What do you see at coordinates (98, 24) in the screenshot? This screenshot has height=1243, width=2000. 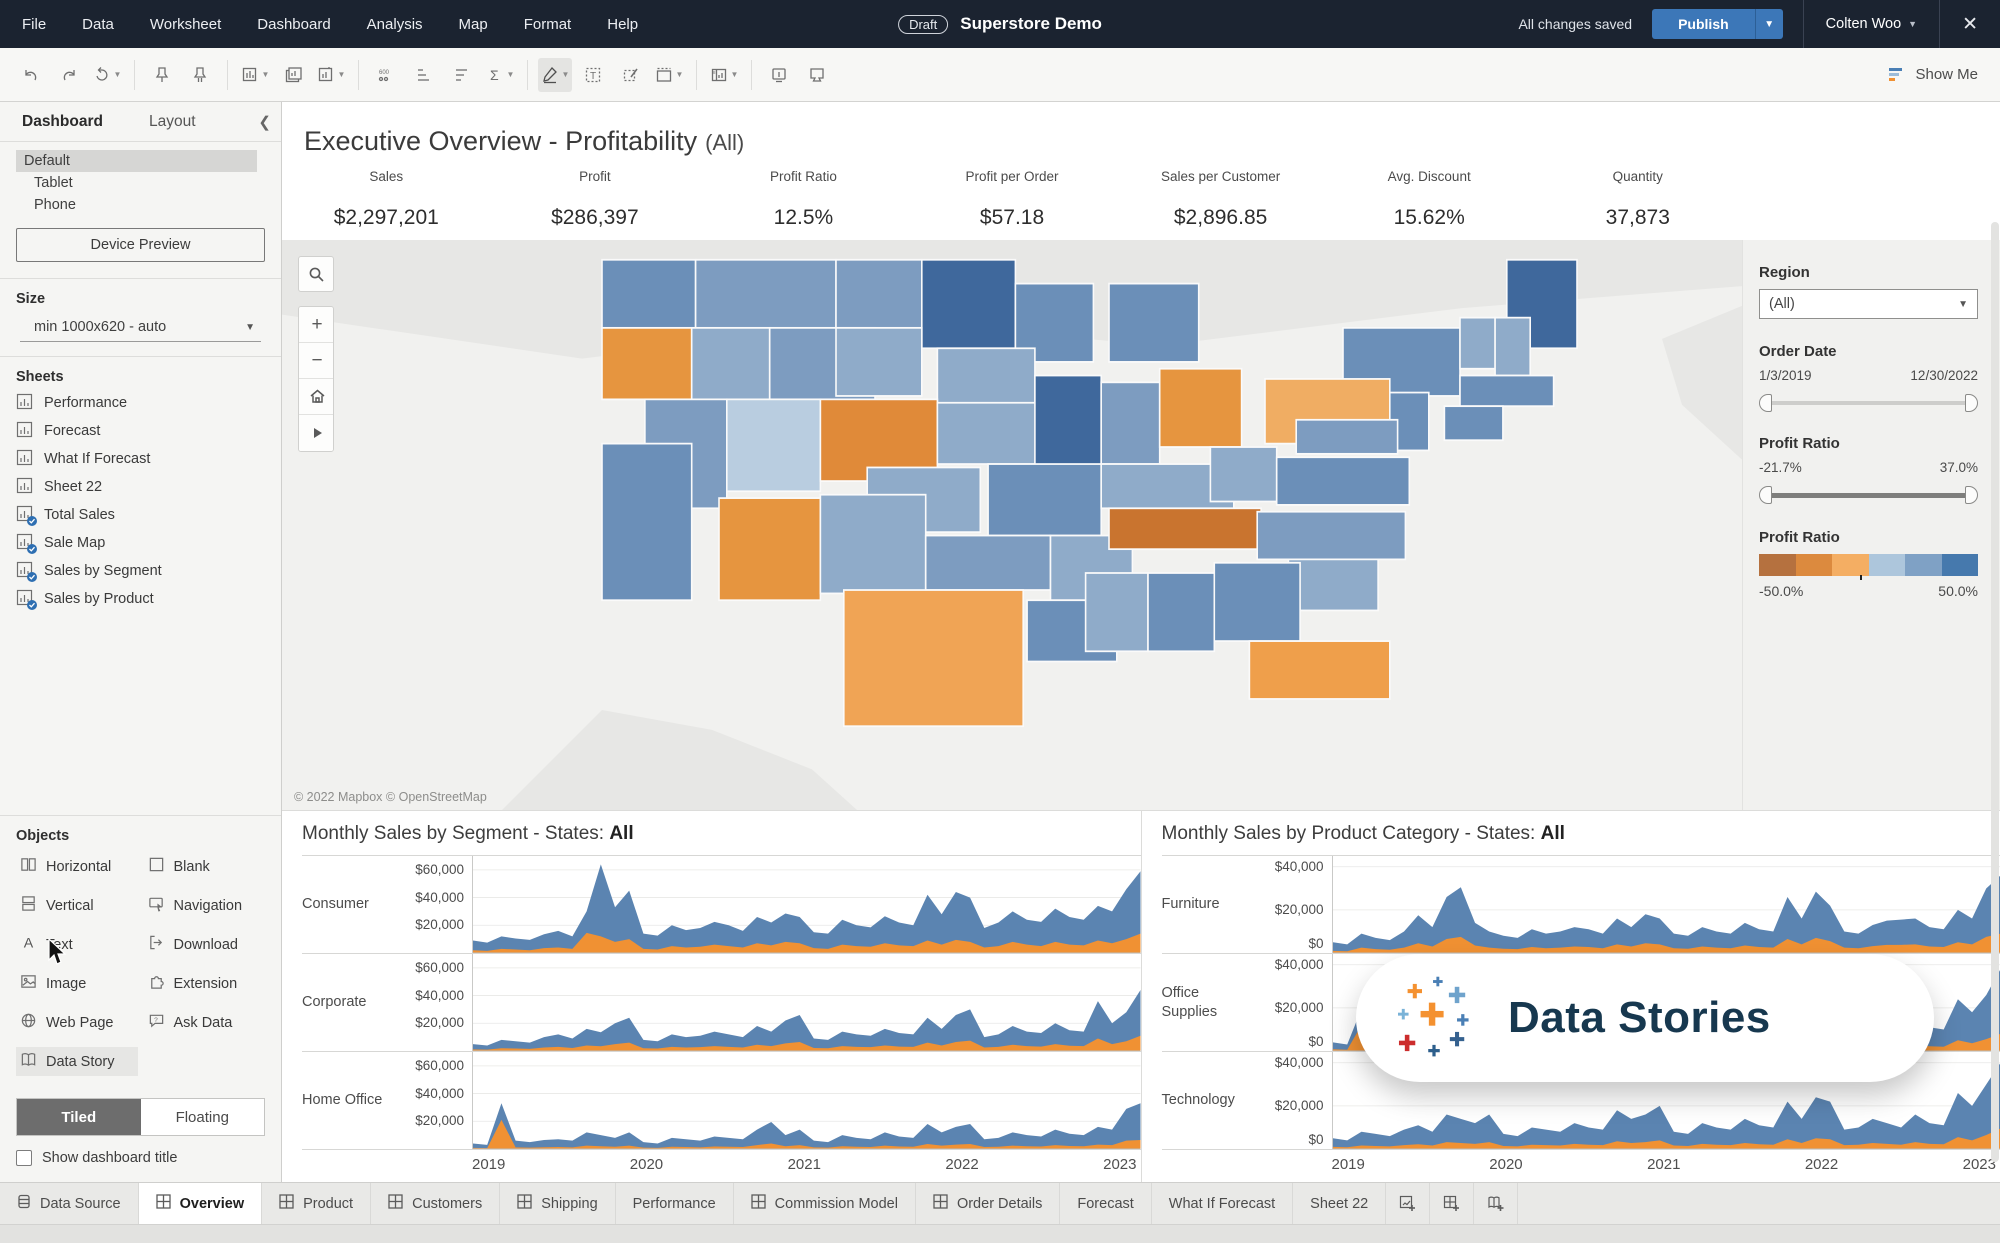 I see `menu-data: Data` at bounding box center [98, 24].